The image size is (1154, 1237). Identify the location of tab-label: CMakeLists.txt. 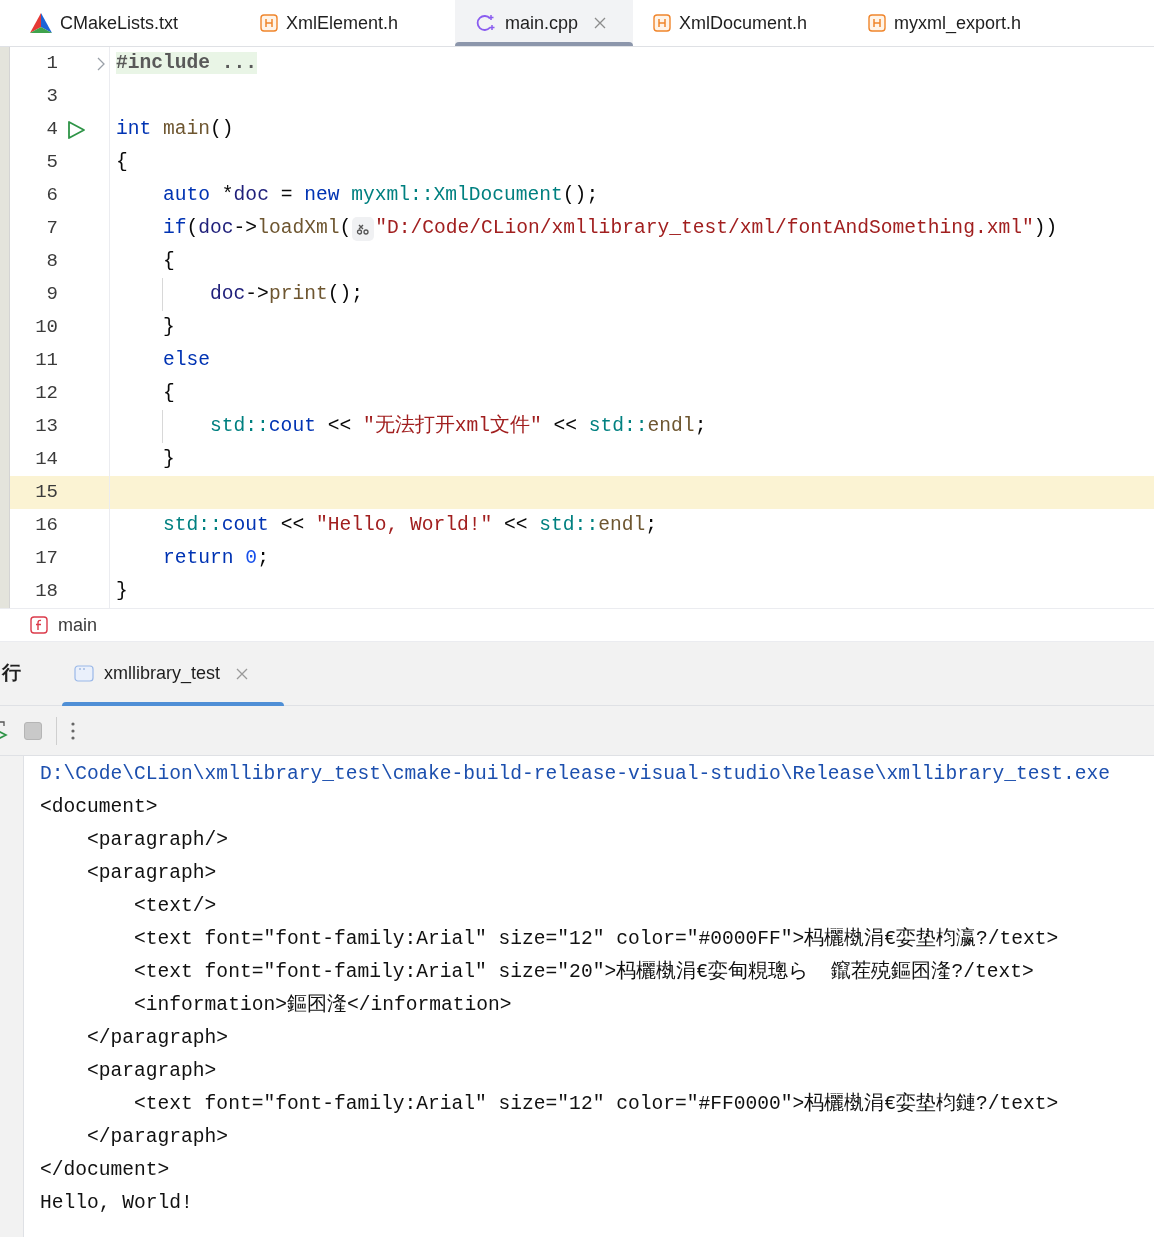
(119, 23).